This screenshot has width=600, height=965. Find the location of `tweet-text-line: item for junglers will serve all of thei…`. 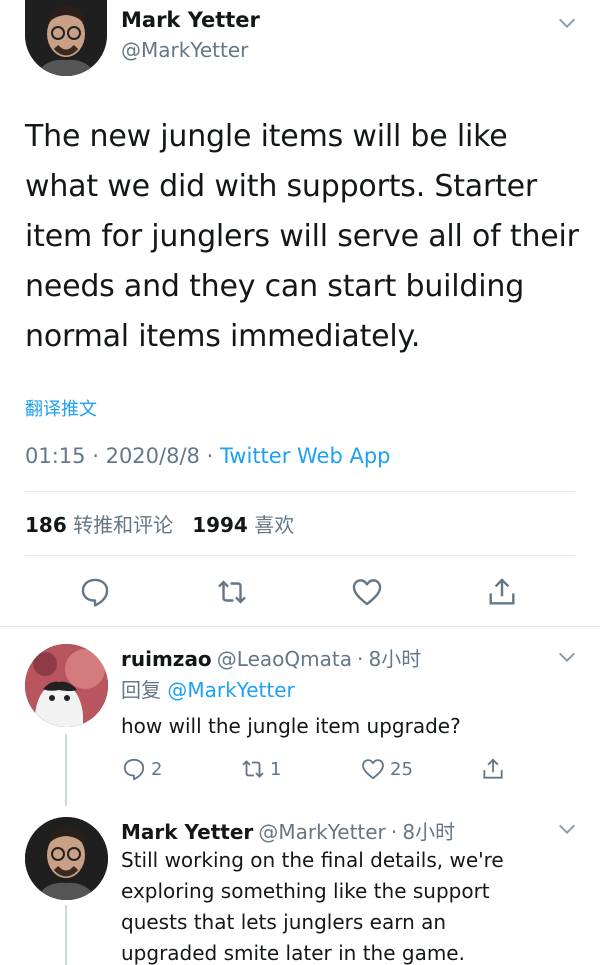

tweet-text-line: item for junglers will serve all of thei… is located at coordinates (302, 236).